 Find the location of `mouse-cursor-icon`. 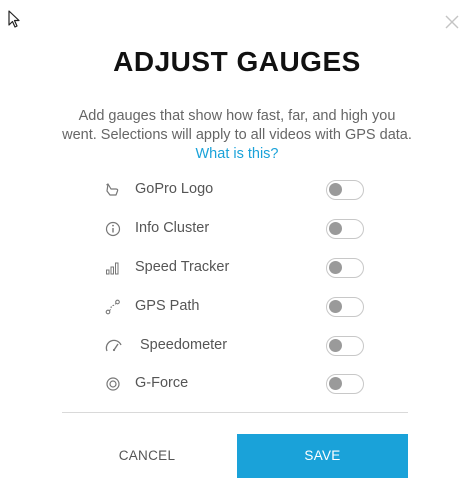

mouse-cursor-icon is located at coordinates (14, 19).